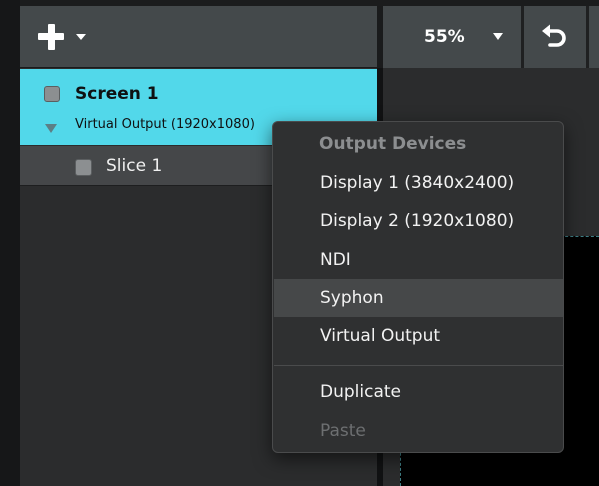  What do you see at coordinates (52, 94) in the screenshot?
I see `screen-visibility-checkbox` at bounding box center [52, 94].